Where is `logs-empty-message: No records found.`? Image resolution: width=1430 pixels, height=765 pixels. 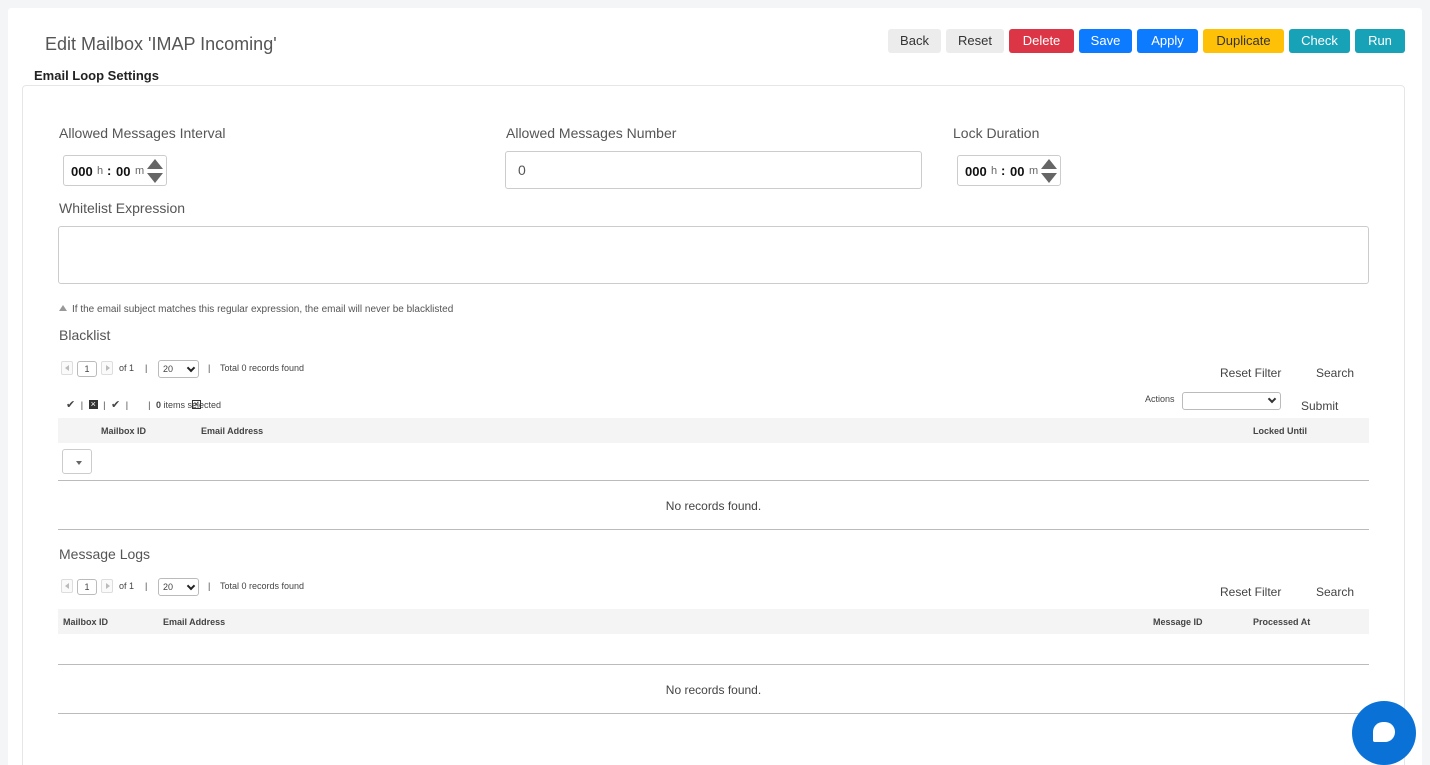
logs-empty-message: No records found. is located at coordinates (713, 690).